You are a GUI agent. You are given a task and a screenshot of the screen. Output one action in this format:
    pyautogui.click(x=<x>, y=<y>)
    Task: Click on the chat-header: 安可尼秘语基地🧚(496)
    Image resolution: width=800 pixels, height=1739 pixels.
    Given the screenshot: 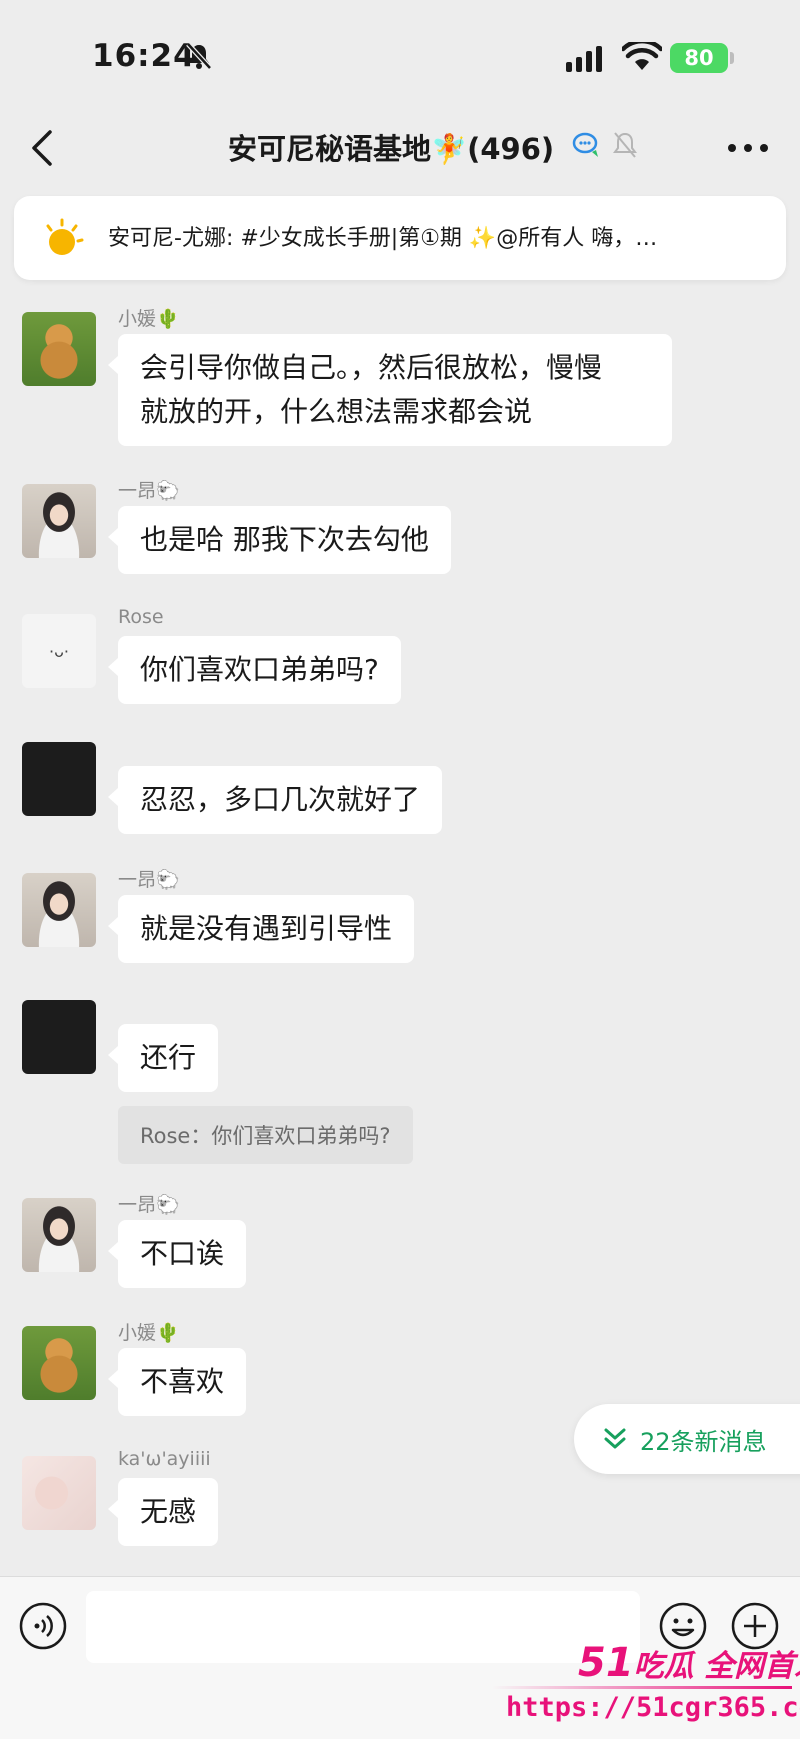 What is the action you would take?
    pyautogui.click(x=400, y=150)
    